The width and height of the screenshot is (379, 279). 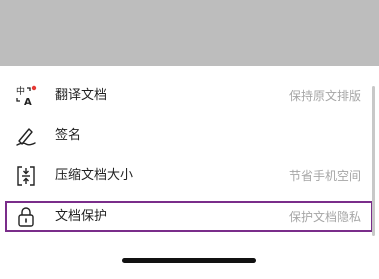 What do you see at coordinates (81, 216) in the screenshot?
I see `menu-item-label: 文档保护` at bounding box center [81, 216].